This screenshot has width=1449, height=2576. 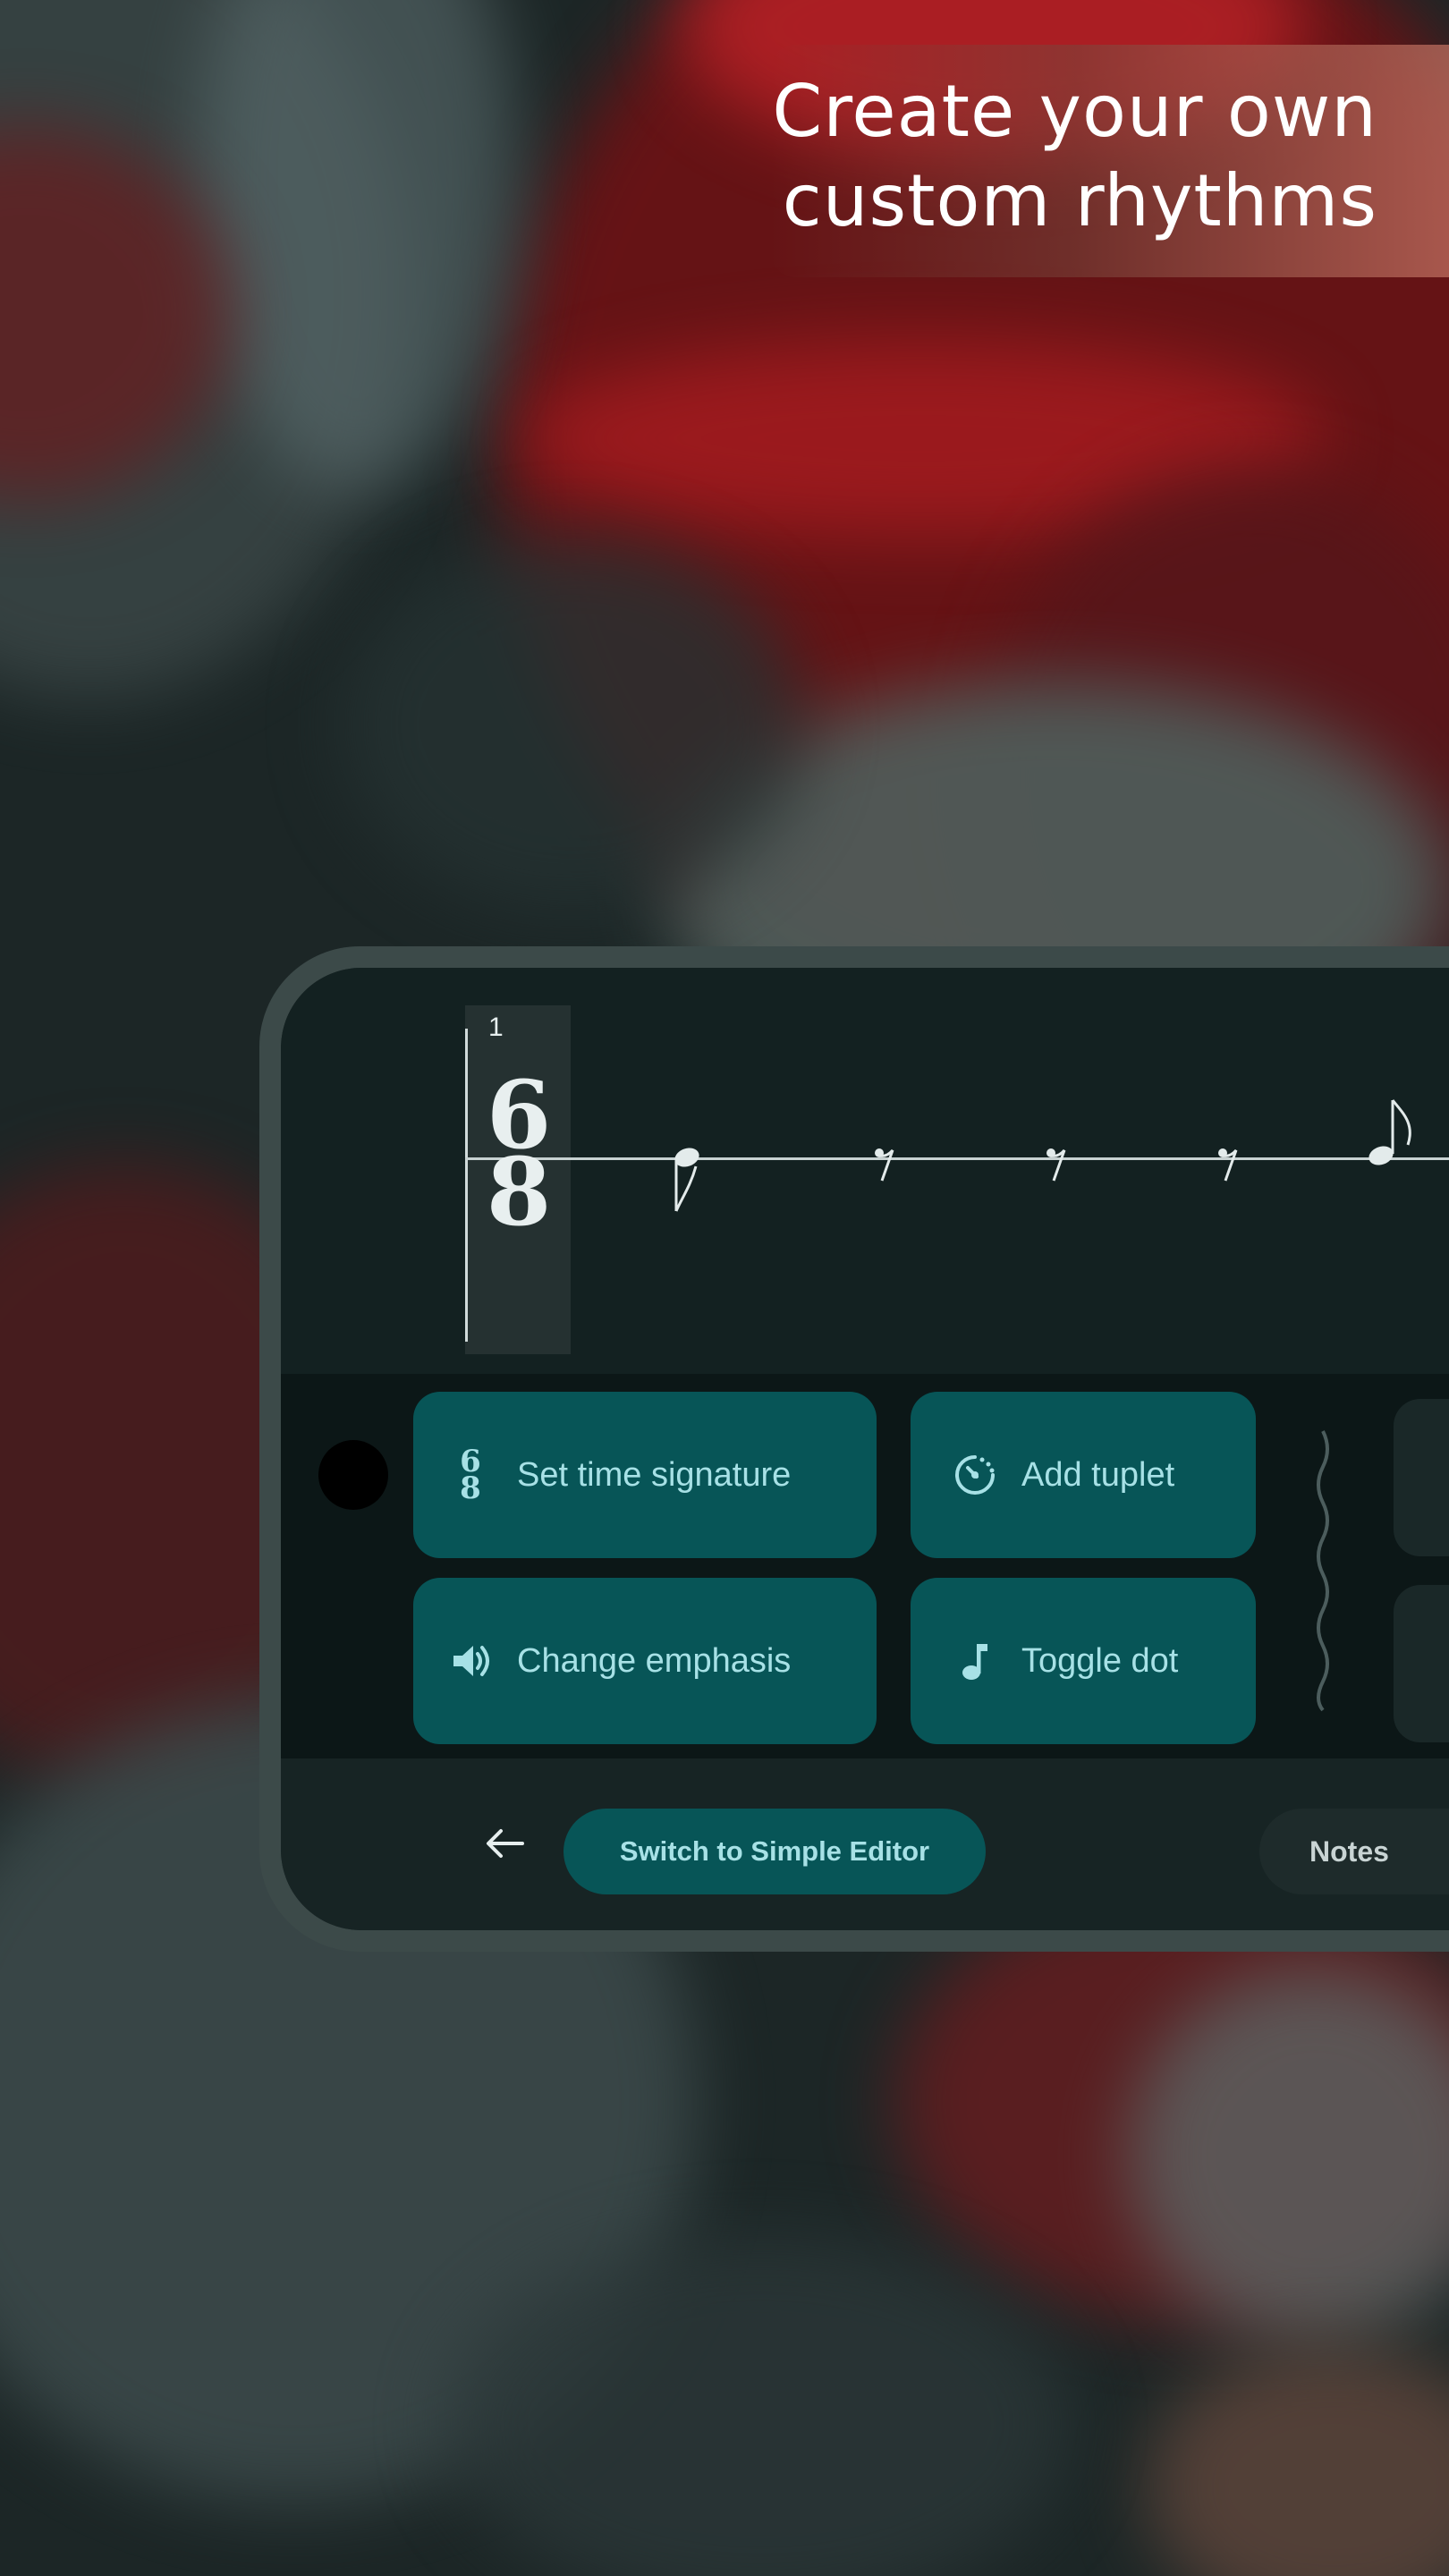 What do you see at coordinates (1100, 1660) in the screenshot?
I see `toggle-dot-label: Toggle dot` at bounding box center [1100, 1660].